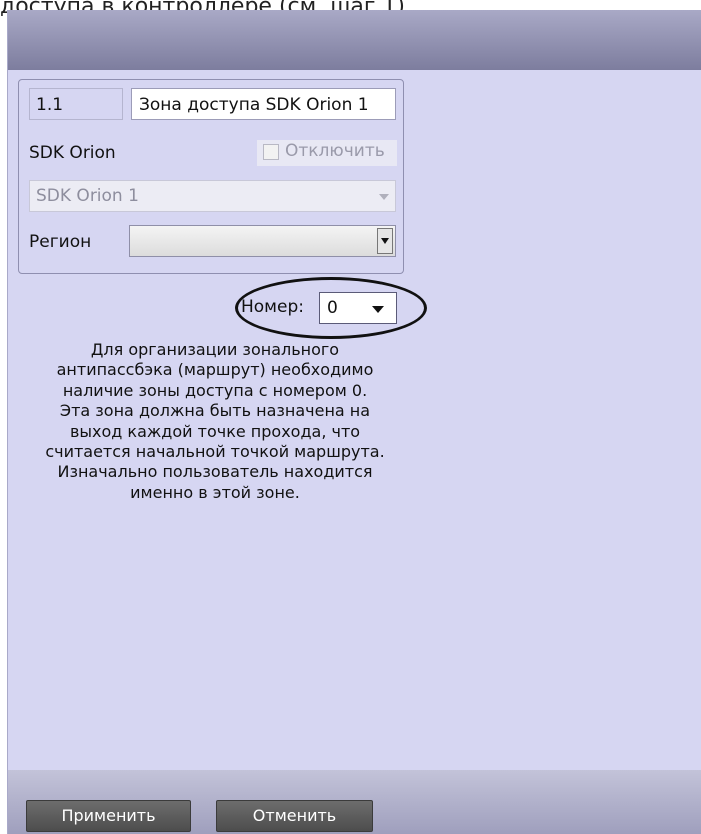 This screenshot has width=701, height=834. What do you see at coordinates (335, 151) in the screenshot?
I see `disable-checkbox-label: Отключить` at bounding box center [335, 151].